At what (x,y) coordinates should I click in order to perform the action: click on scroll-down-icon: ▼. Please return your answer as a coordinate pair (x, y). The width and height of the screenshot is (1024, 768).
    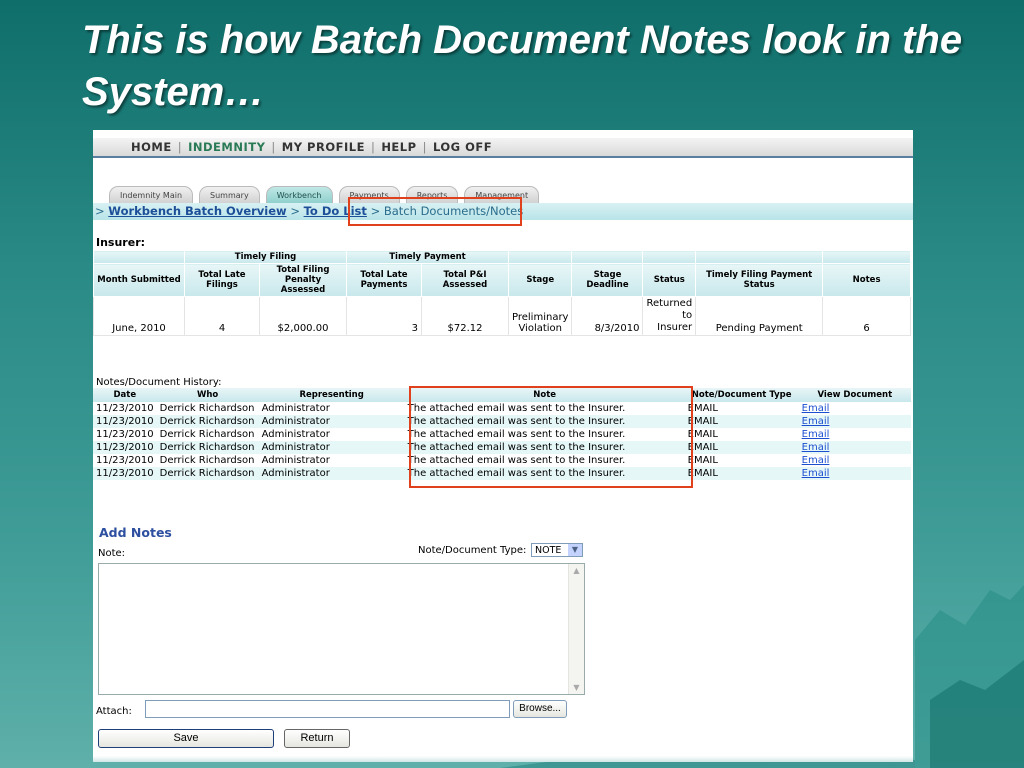
    Looking at the image, I should click on (576, 687).